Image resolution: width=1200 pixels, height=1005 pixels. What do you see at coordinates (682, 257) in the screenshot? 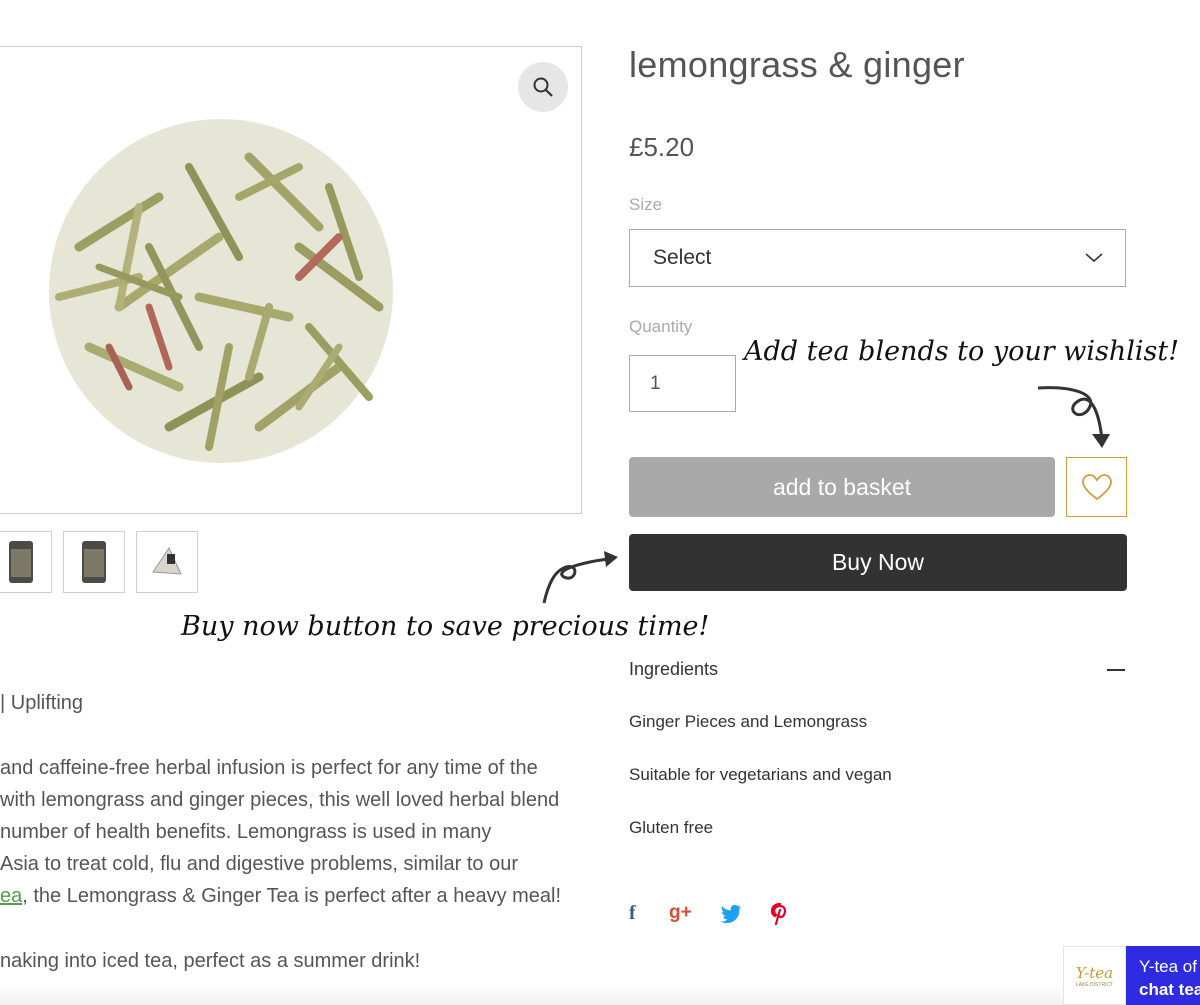
I see `size-selected-value: Select` at bounding box center [682, 257].